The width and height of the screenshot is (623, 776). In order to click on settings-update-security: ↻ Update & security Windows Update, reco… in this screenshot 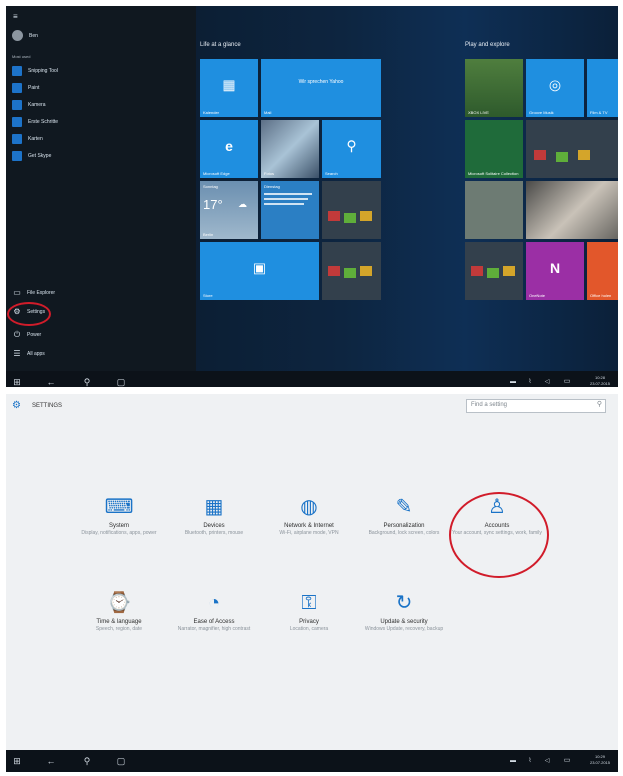, I will do `click(404, 611)`.